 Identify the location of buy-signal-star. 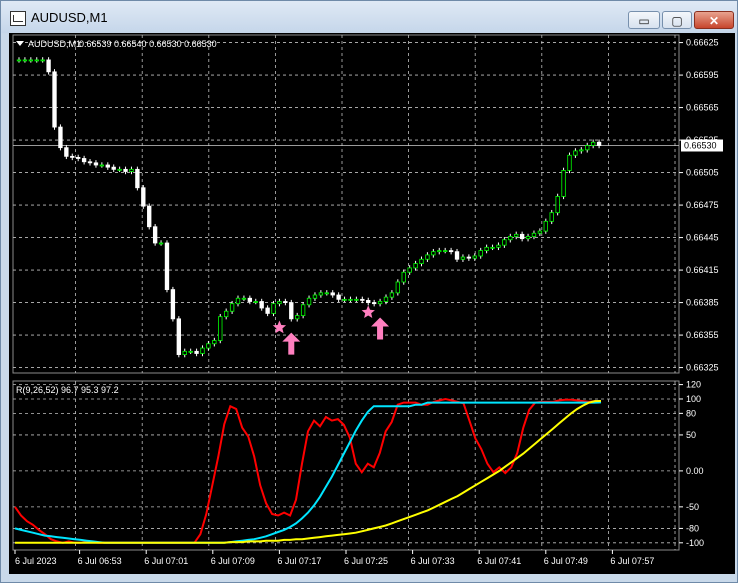
(279, 327).